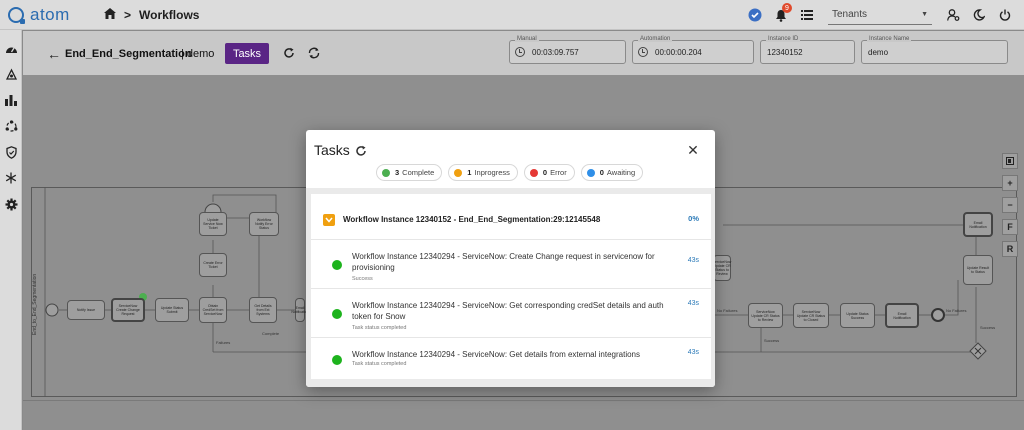  I want to click on close-icon: ✕, so click(693, 150).